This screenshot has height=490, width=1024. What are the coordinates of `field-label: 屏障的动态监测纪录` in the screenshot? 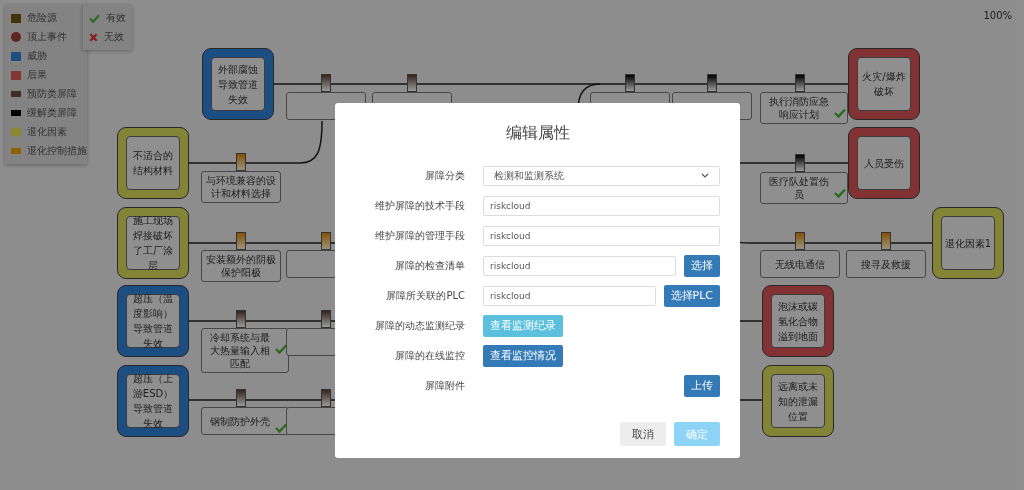 It's located at (419, 325).